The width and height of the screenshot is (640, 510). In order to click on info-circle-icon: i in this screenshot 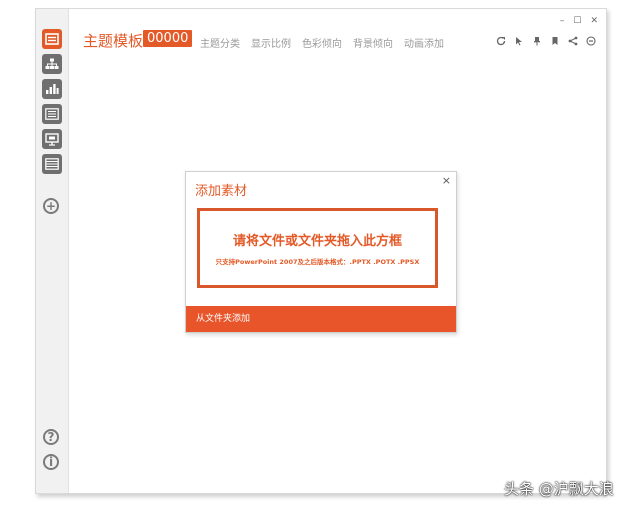, I will do `click(51, 462)`.